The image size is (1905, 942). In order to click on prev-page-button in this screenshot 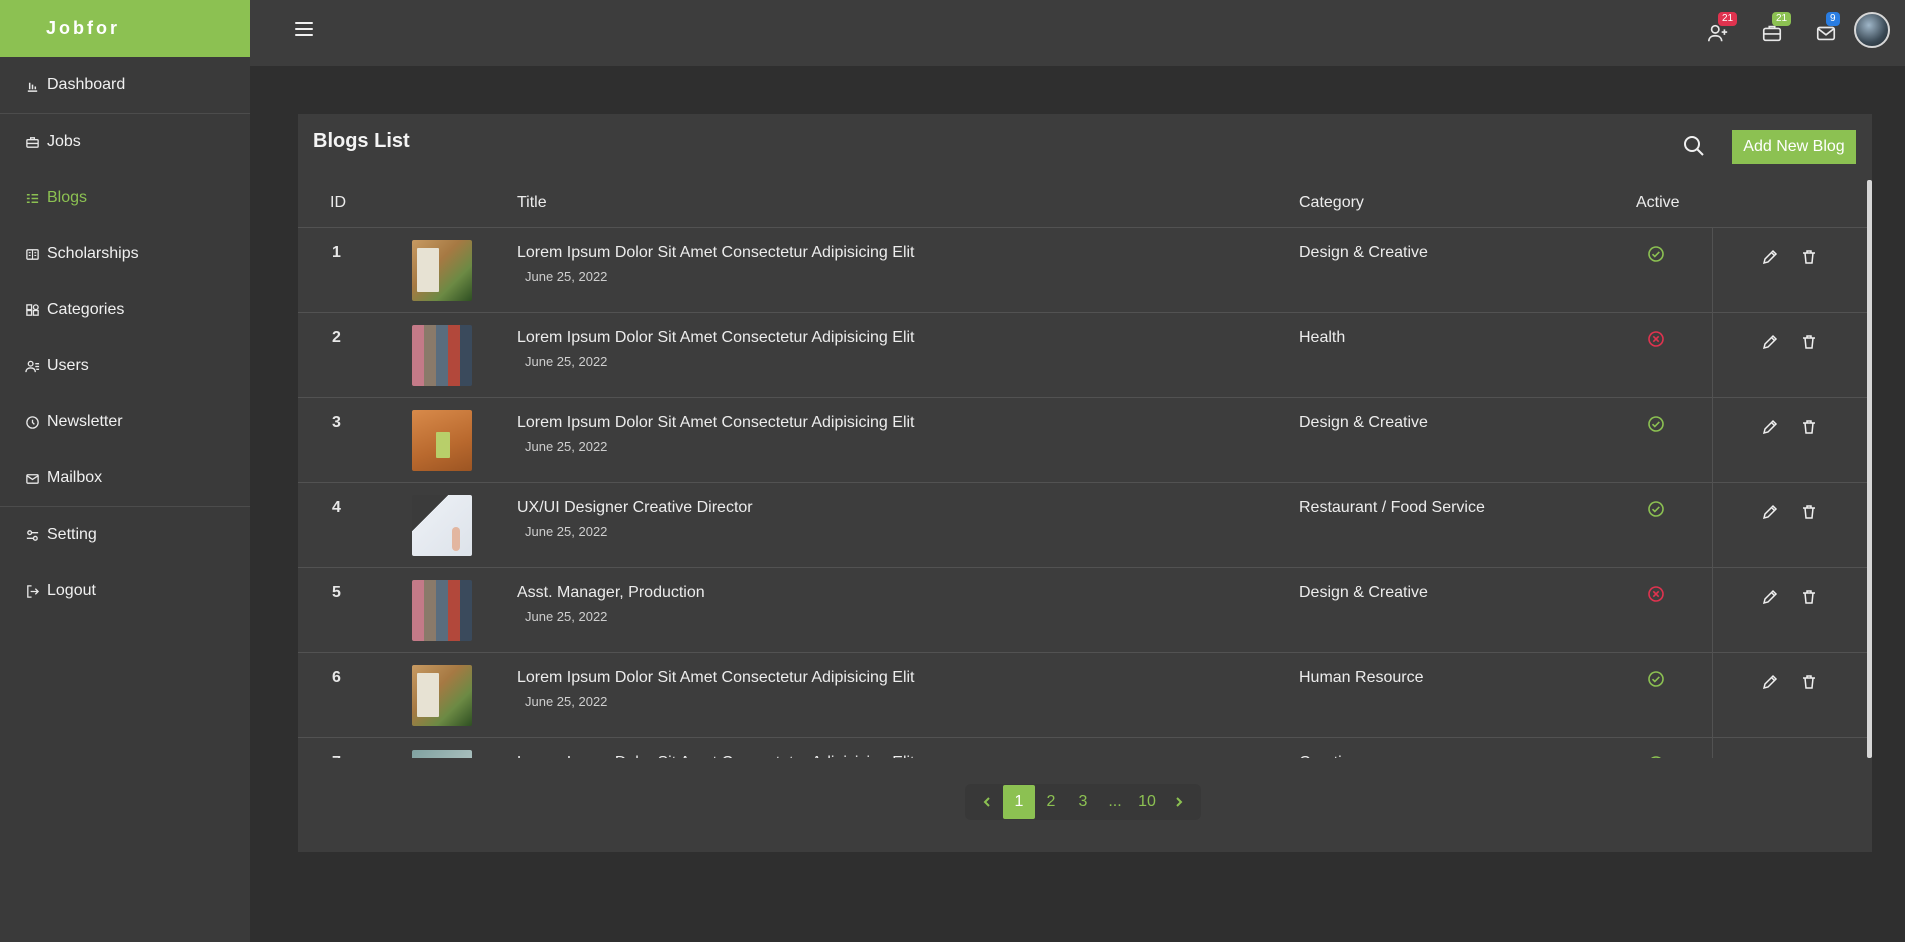, I will do `click(987, 802)`.